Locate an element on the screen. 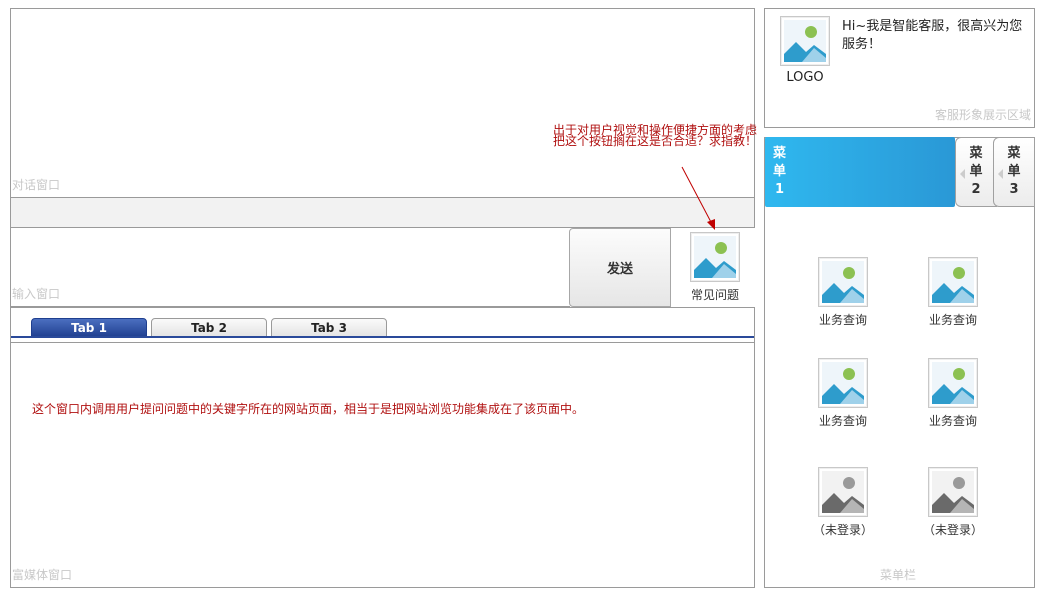 The height and width of the screenshot is (591, 1042). faq-button: 常见问题 is located at coordinates (715, 267).